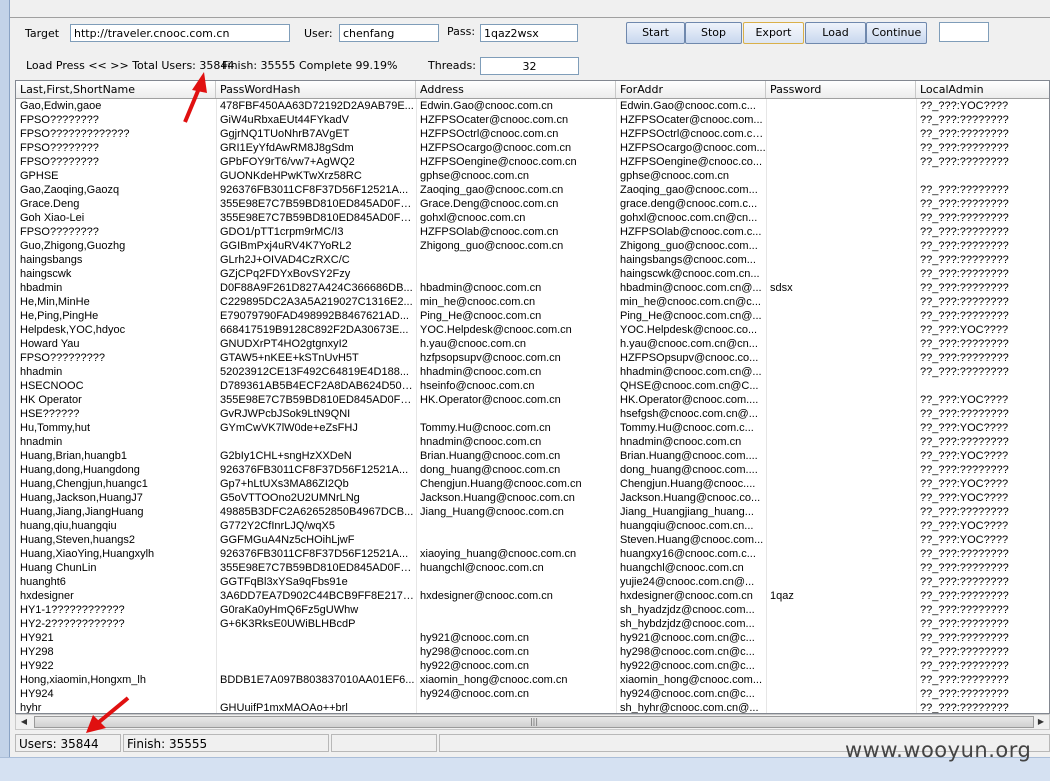 The width and height of the screenshot is (1050, 781). What do you see at coordinates (494, 120) in the screenshot?
I see `address-cell: HZFPSOcater@cnooc.com.cn` at bounding box center [494, 120].